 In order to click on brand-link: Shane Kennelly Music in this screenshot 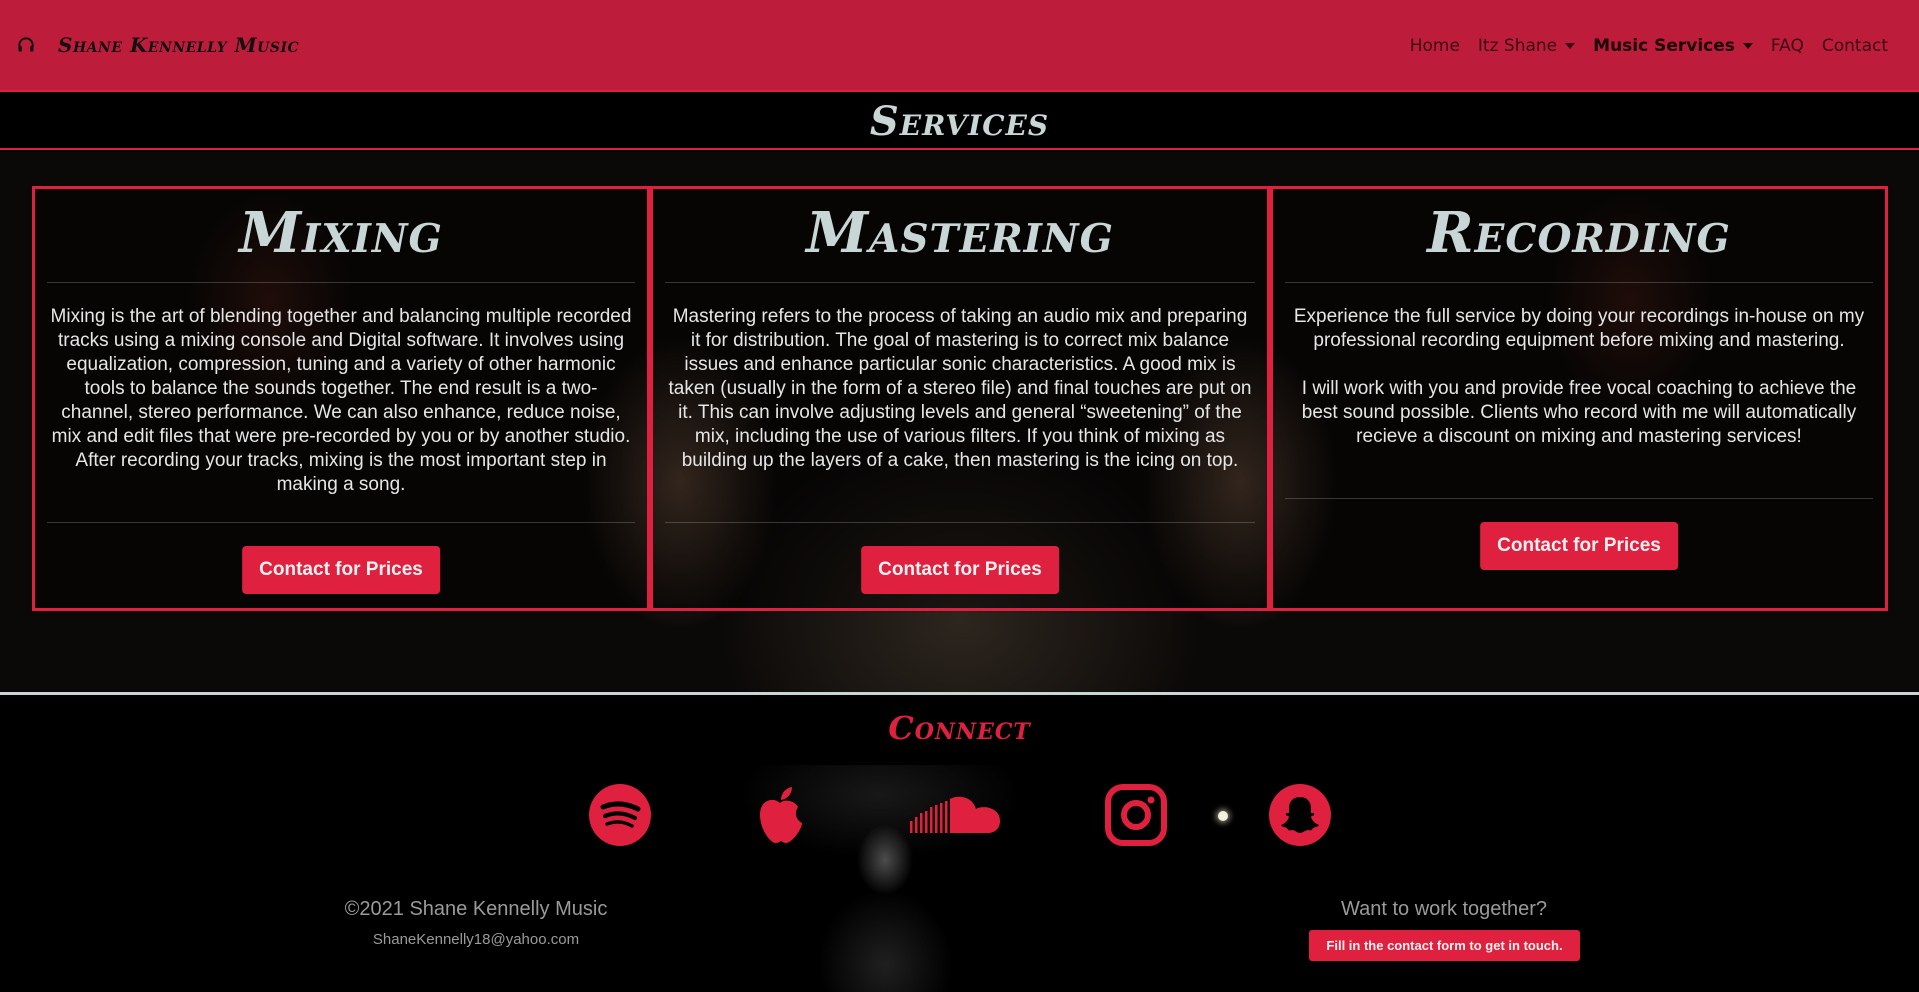, I will do `click(157, 45)`.